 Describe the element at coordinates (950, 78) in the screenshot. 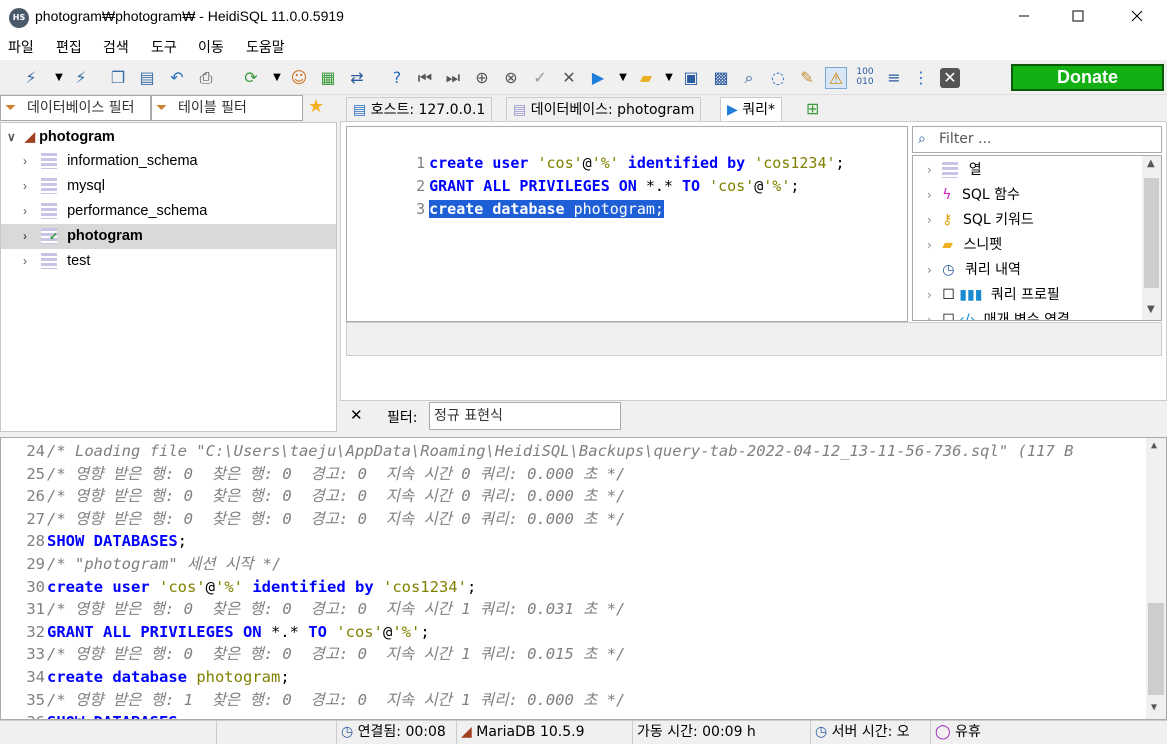

I see `close-tab-icon: ✕` at that location.